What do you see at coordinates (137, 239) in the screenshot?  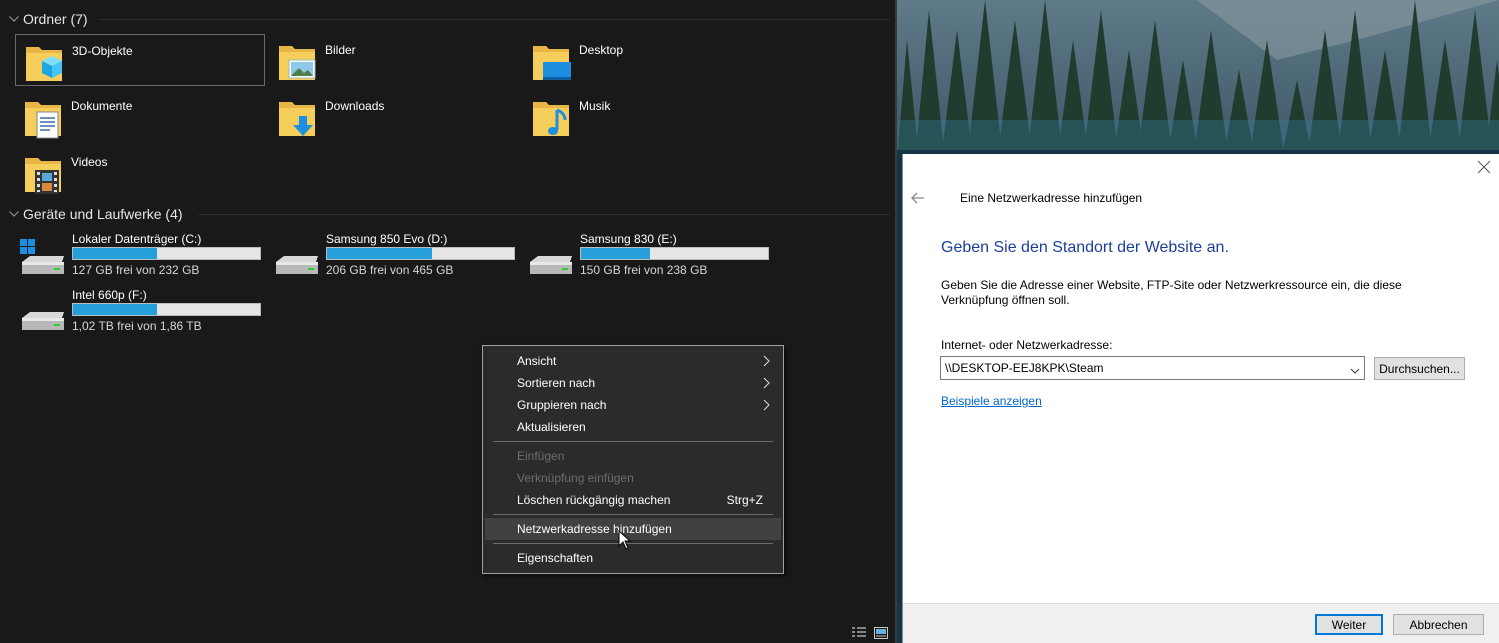 I see `drive-name: Lokaler Datenträger (C:)` at bounding box center [137, 239].